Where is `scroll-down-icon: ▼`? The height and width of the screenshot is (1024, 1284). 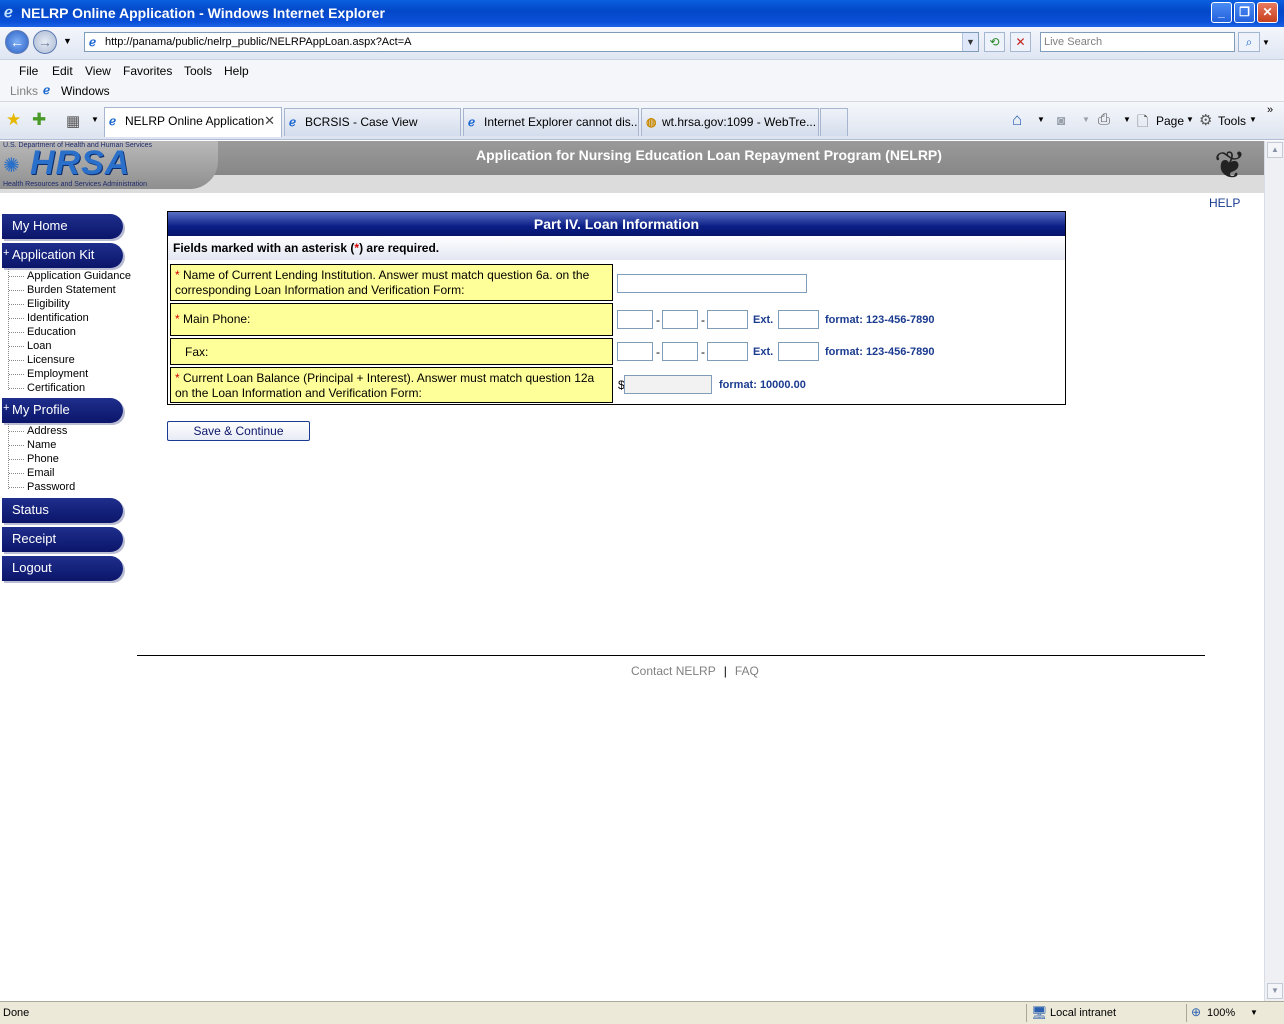
scroll-down-icon: ▼ is located at coordinates (1275, 991).